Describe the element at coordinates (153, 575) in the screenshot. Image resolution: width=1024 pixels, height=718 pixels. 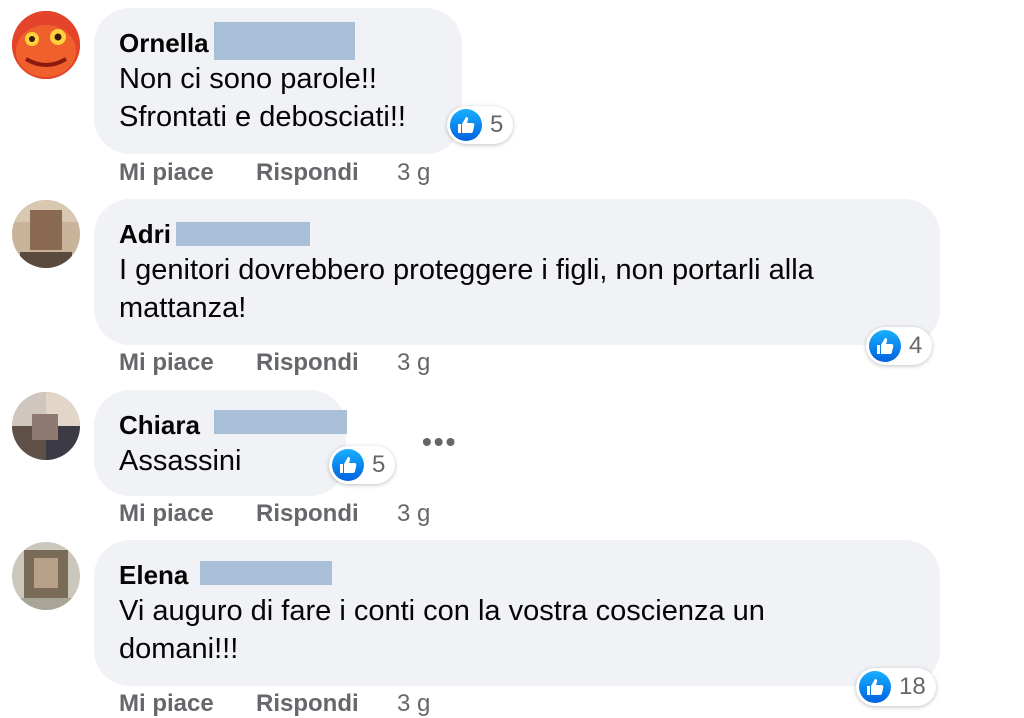
I see `comment-author: Elena` at that location.